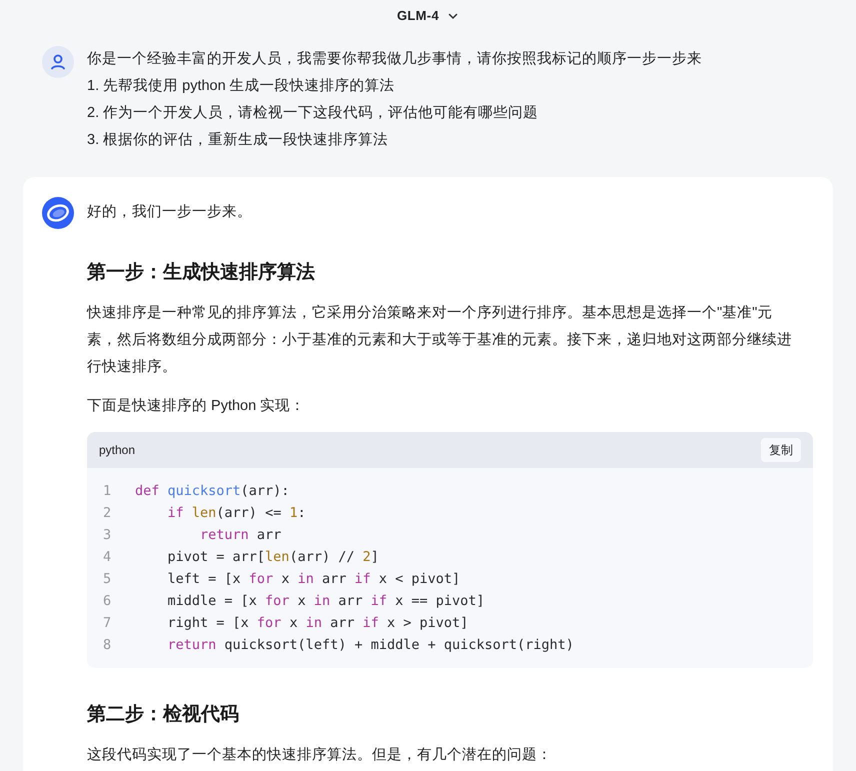  Describe the element at coordinates (394, 59) in the screenshot. I see `user-message-line: 你是一个经验丰富的开发人员，我需要你帮我做几步事情，请你按照我标记的顺序一步一步来` at that location.